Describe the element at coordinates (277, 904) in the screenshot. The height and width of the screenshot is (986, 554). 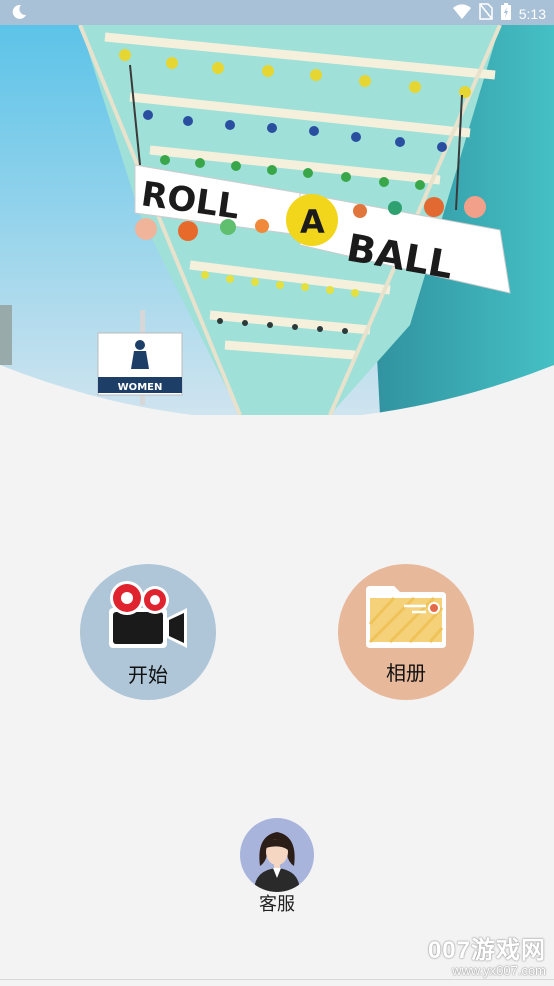
I see `customer-service-label: 客服` at that location.